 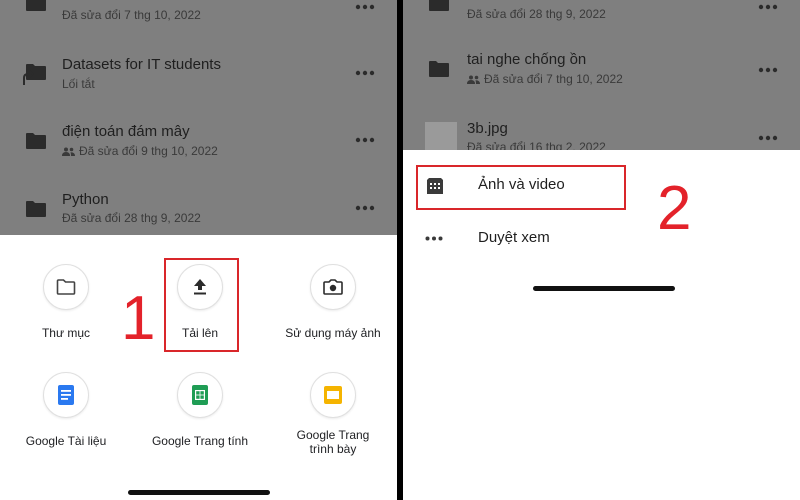 I want to click on google-sheets-option: Google Trang tính, so click(x=200, y=410).